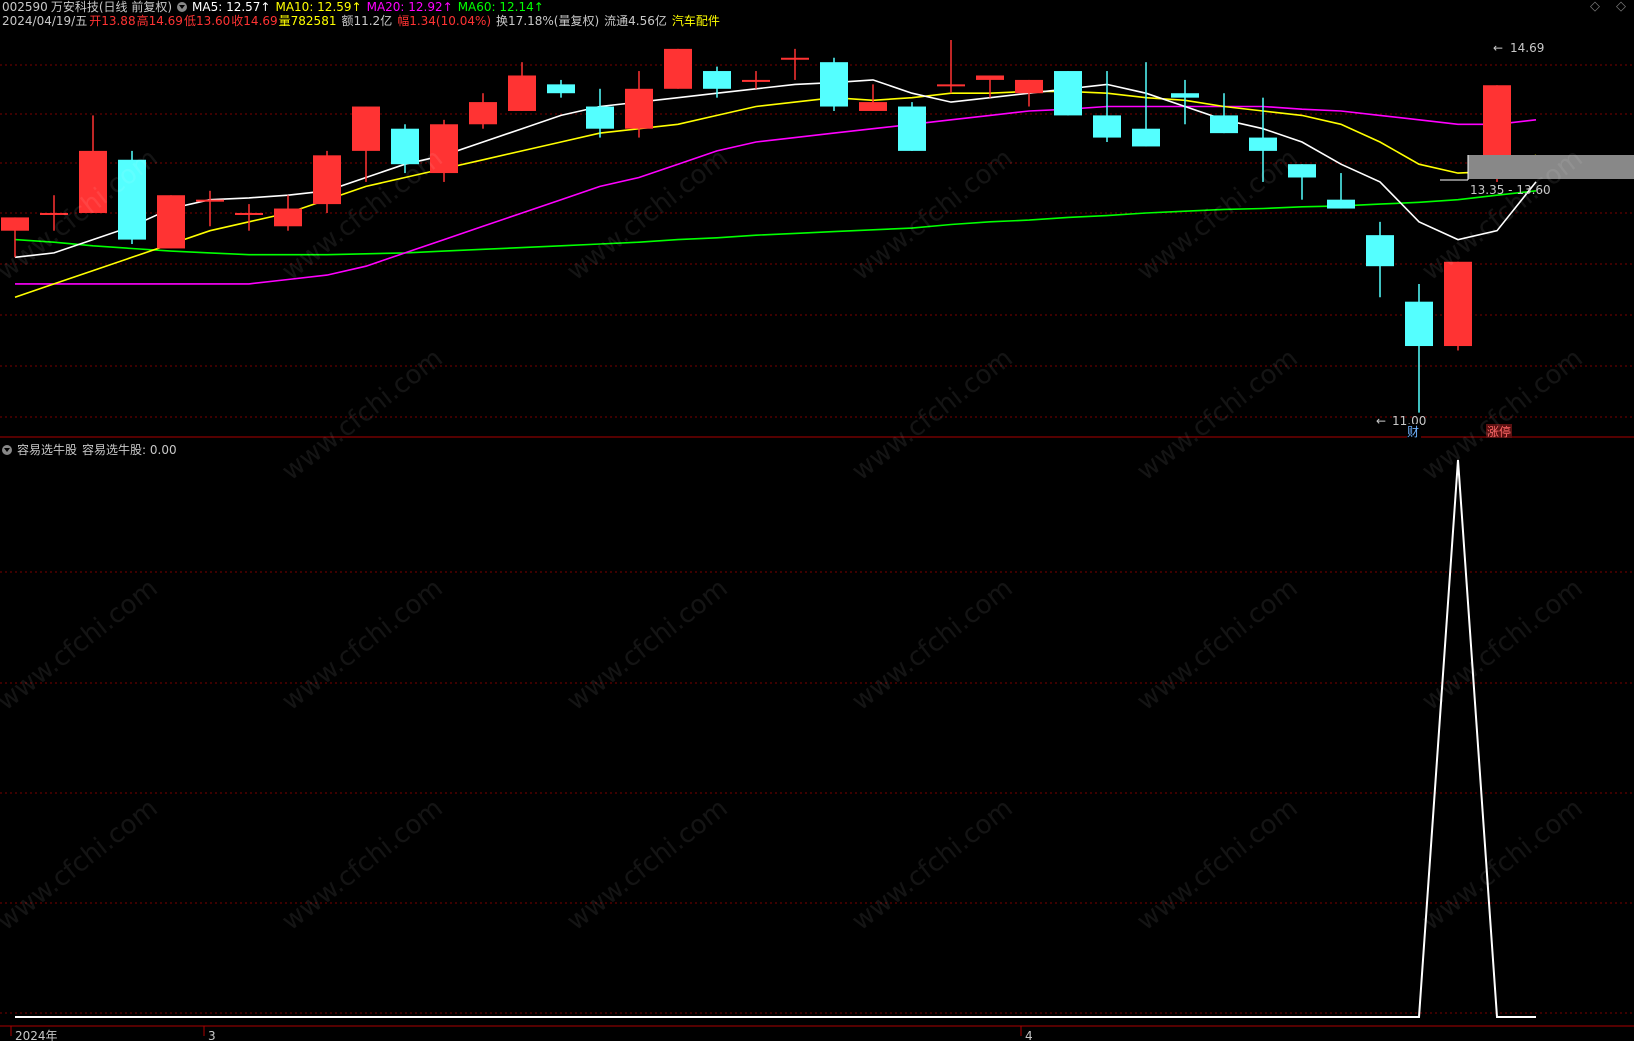 The width and height of the screenshot is (1634, 1041). Describe the element at coordinates (1381, 421) in the screenshot. I see `low-arrow: ←` at that location.